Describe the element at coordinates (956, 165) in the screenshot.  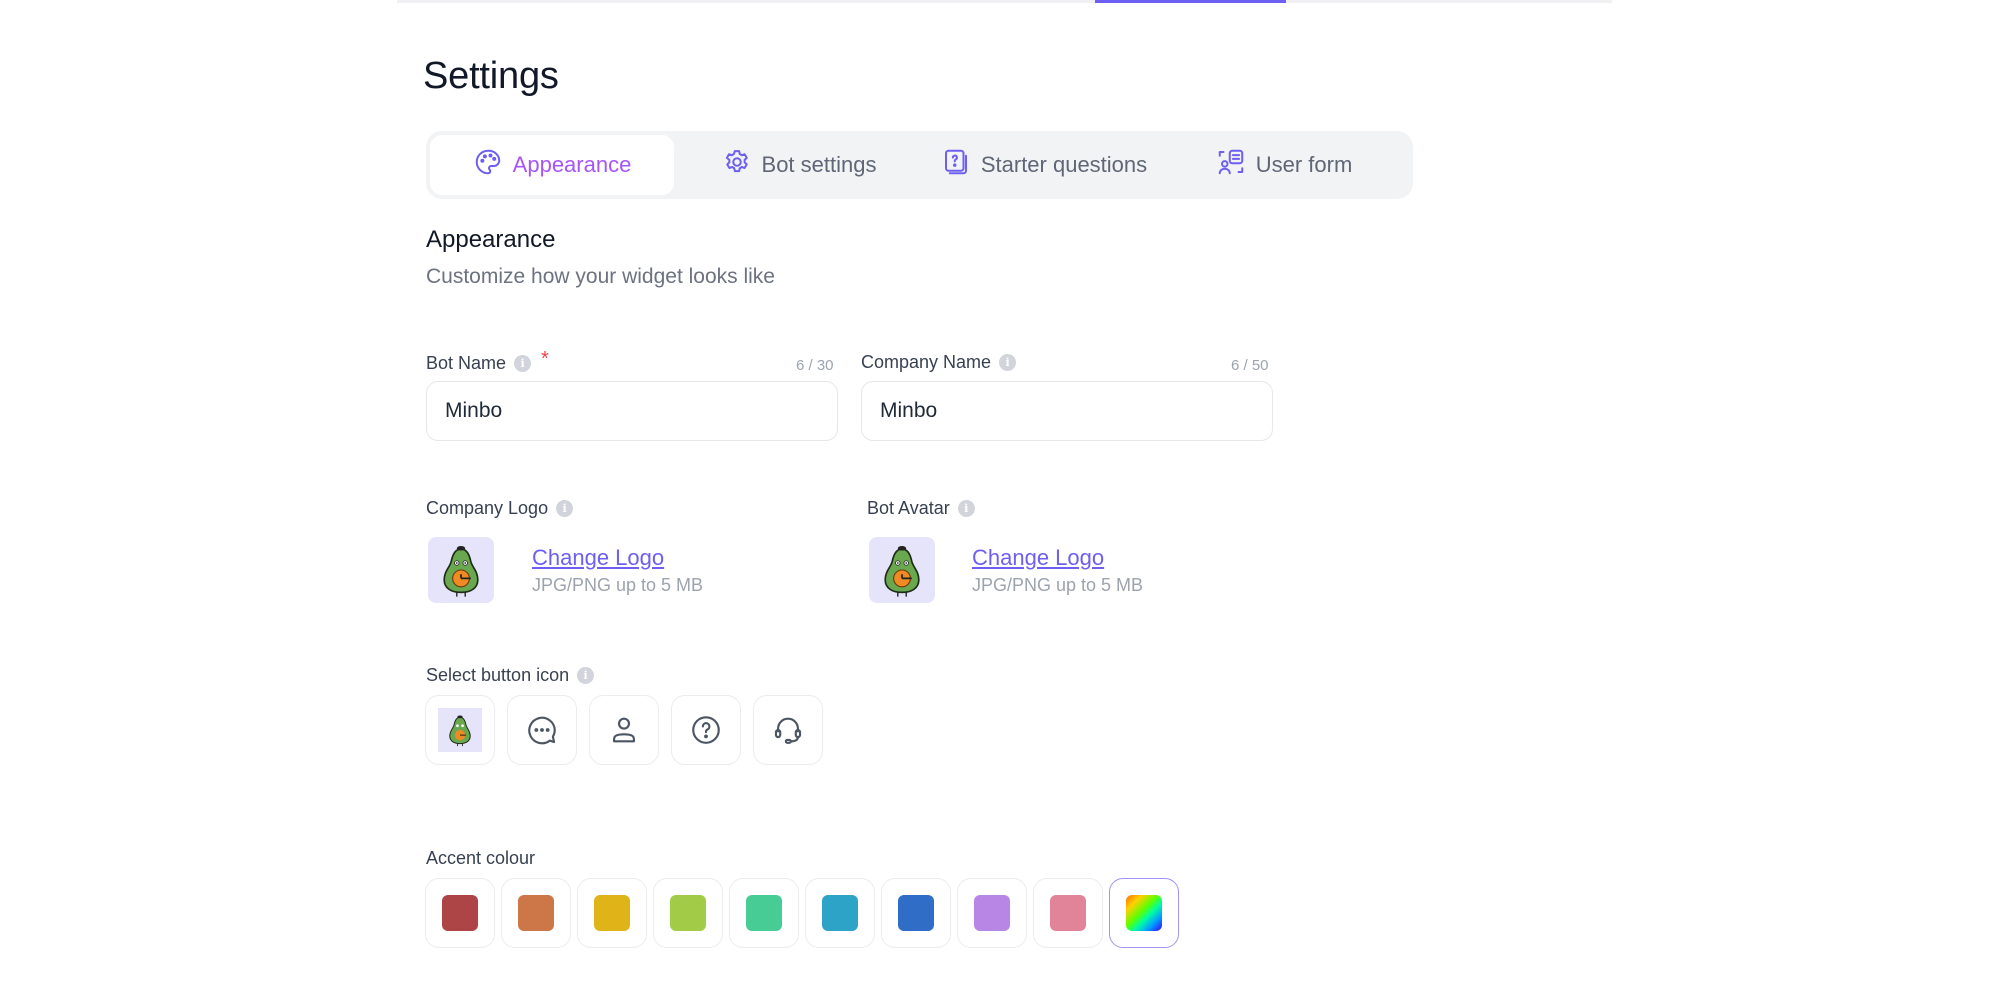
I see `question-cards-icon` at that location.